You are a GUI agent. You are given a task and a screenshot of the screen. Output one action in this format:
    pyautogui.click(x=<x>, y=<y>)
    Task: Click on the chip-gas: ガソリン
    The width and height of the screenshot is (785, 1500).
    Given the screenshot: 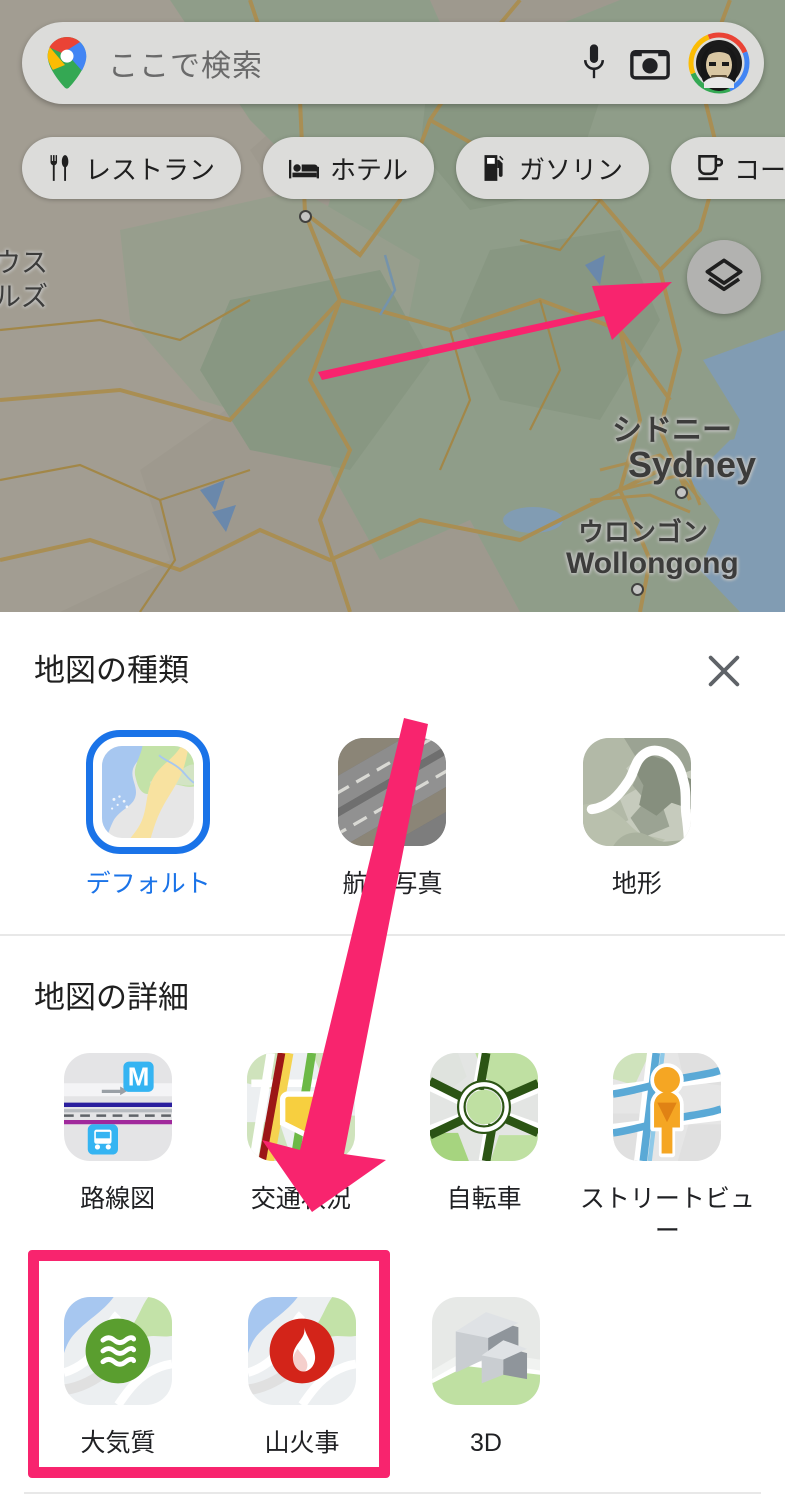 What is the action you would take?
    pyautogui.click(x=553, y=168)
    